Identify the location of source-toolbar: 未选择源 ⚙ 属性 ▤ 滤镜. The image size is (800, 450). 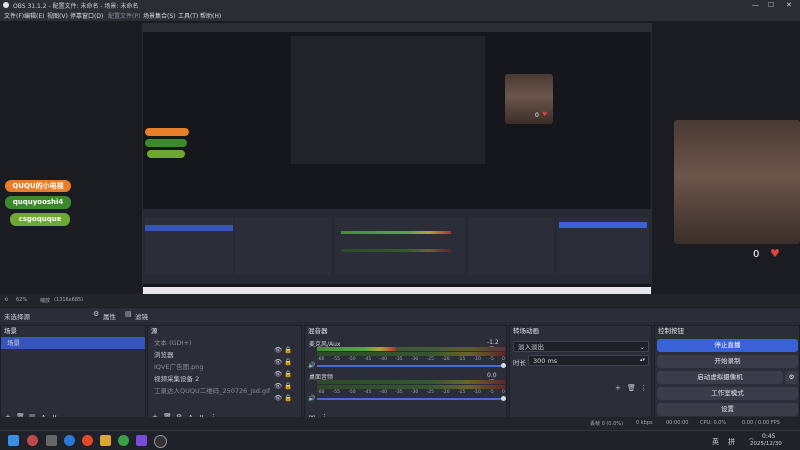
(400, 315).